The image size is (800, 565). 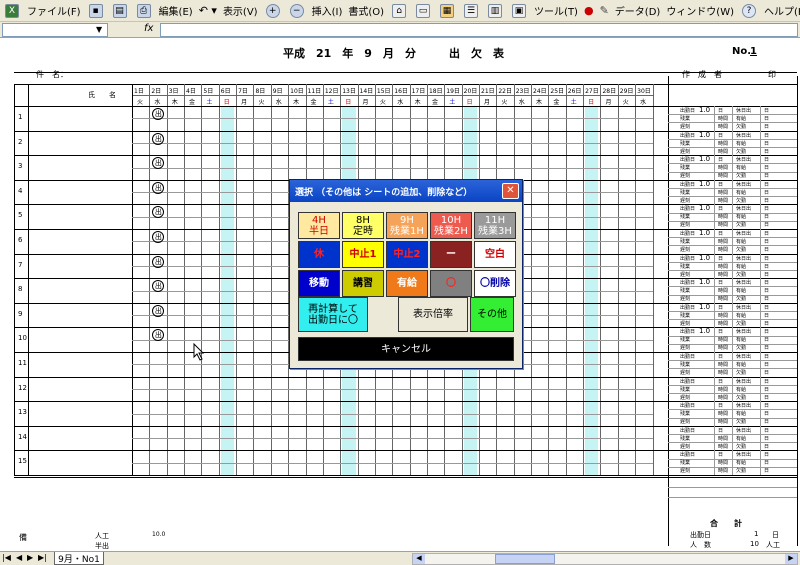 I want to click on dialog-option-line1: 講習, so click(x=363, y=283).